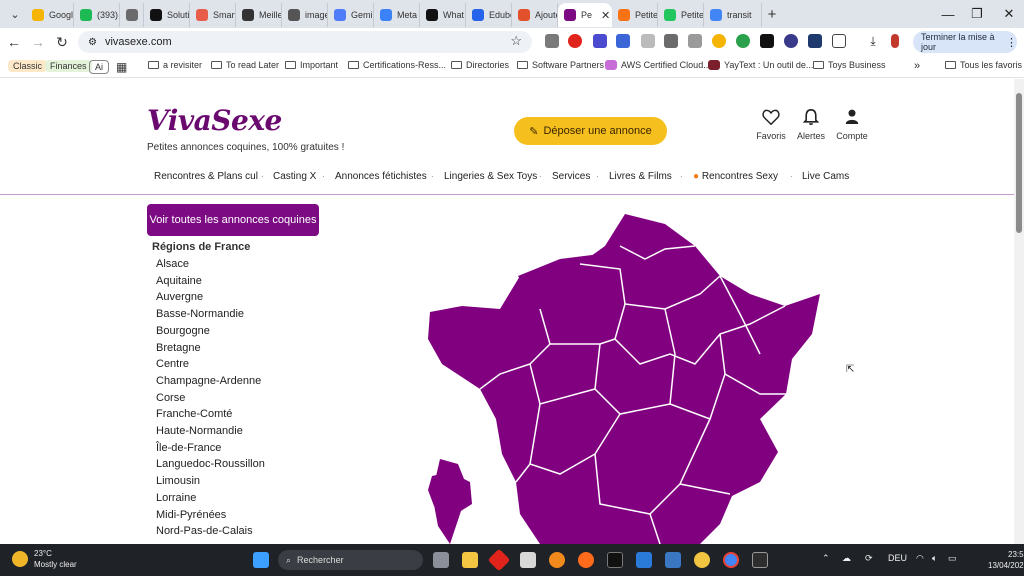 The image size is (1024, 576). What do you see at coordinates (934, 558) in the screenshot?
I see `volume-icon: 🔈︎` at bounding box center [934, 558].